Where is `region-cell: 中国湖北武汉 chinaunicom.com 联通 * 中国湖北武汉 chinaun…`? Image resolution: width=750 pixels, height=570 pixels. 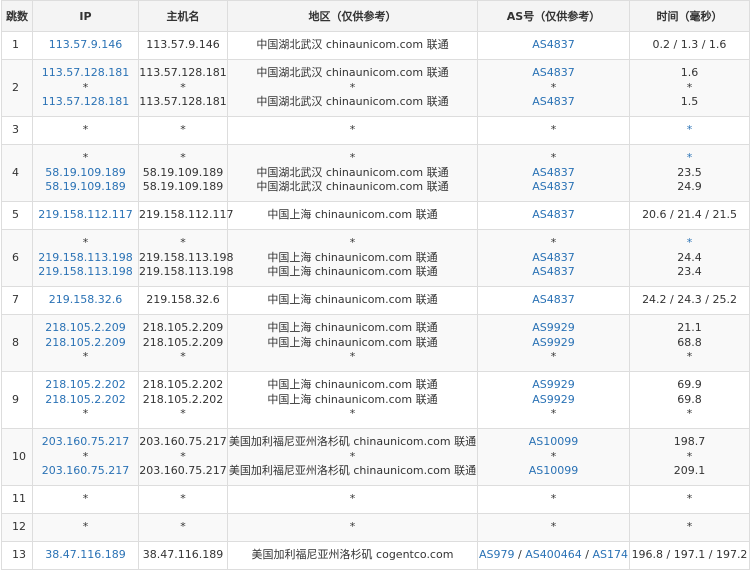
region-cell: 中国湖北武汉 chinaunicom.com 联通 * 中国湖北武汉 chinaun… is located at coordinates (352, 88).